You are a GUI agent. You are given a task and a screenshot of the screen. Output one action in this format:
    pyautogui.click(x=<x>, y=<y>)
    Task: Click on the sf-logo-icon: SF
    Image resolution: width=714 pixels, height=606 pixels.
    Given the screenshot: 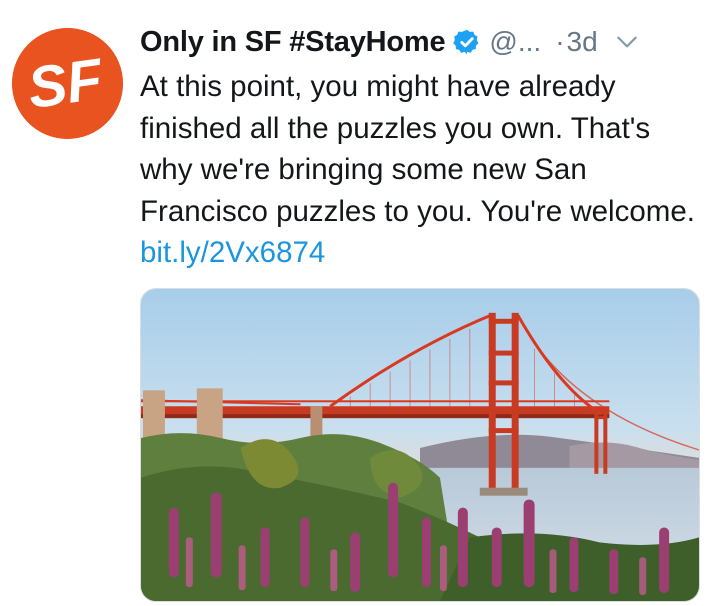 What is the action you would take?
    pyautogui.click(x=67, y=83)
    